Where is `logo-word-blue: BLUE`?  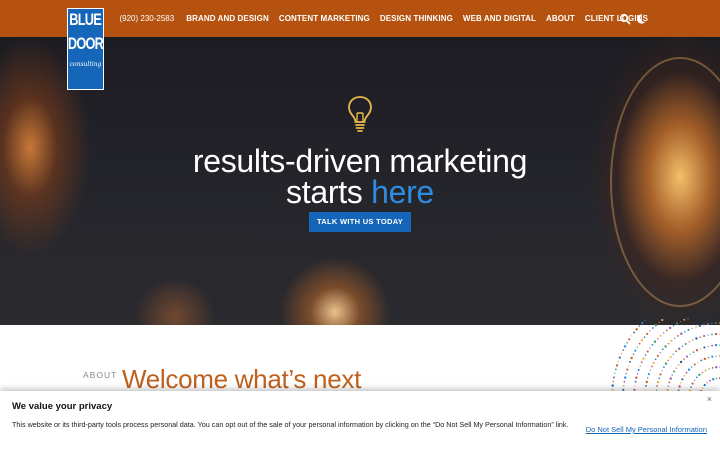 logo-word-blue: BLUE is located at coordinates (85, 19).